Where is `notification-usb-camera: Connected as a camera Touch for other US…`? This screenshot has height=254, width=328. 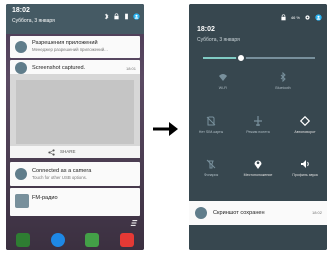 notification-usb-camera: Connected as a camera Touch for other US… is located at coordinates (75, 174).